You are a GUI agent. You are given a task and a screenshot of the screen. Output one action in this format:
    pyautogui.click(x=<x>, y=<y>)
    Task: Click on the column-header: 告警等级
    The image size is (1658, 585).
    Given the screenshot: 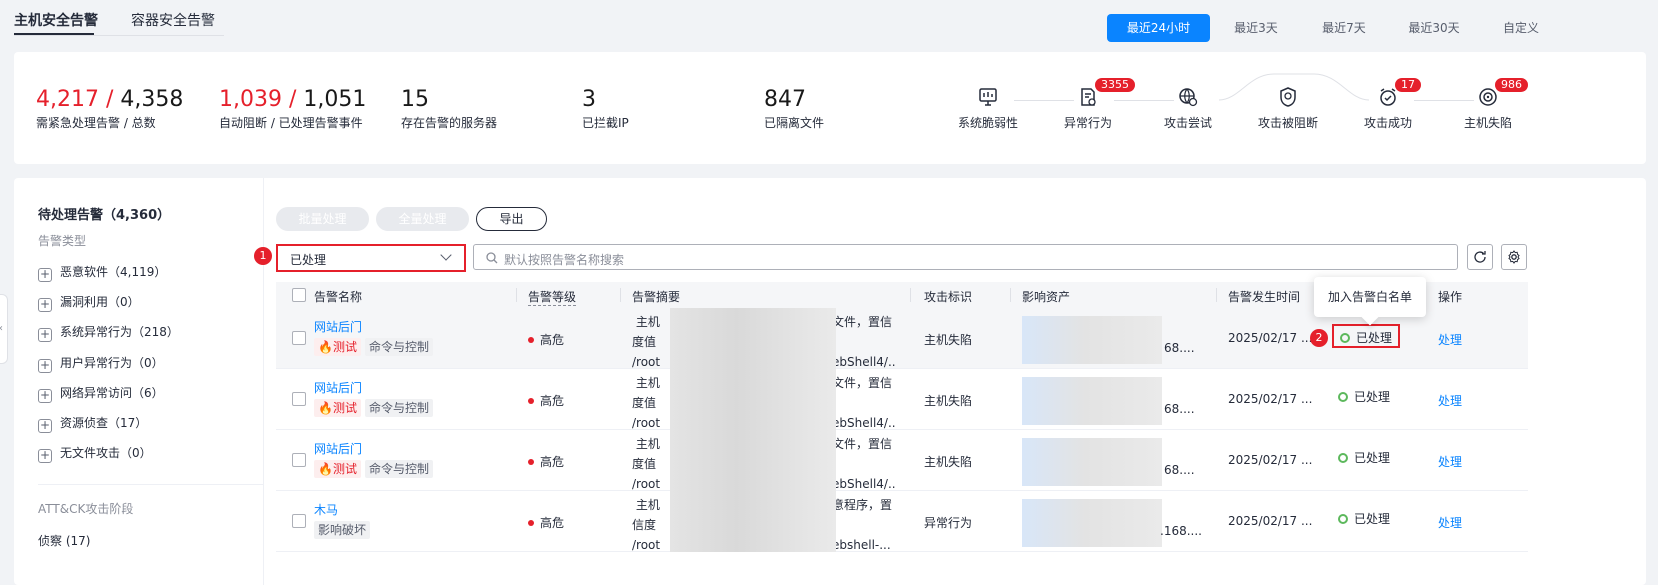 What is the action you would take?
    pyautogui.click(x=552, y=297)
    